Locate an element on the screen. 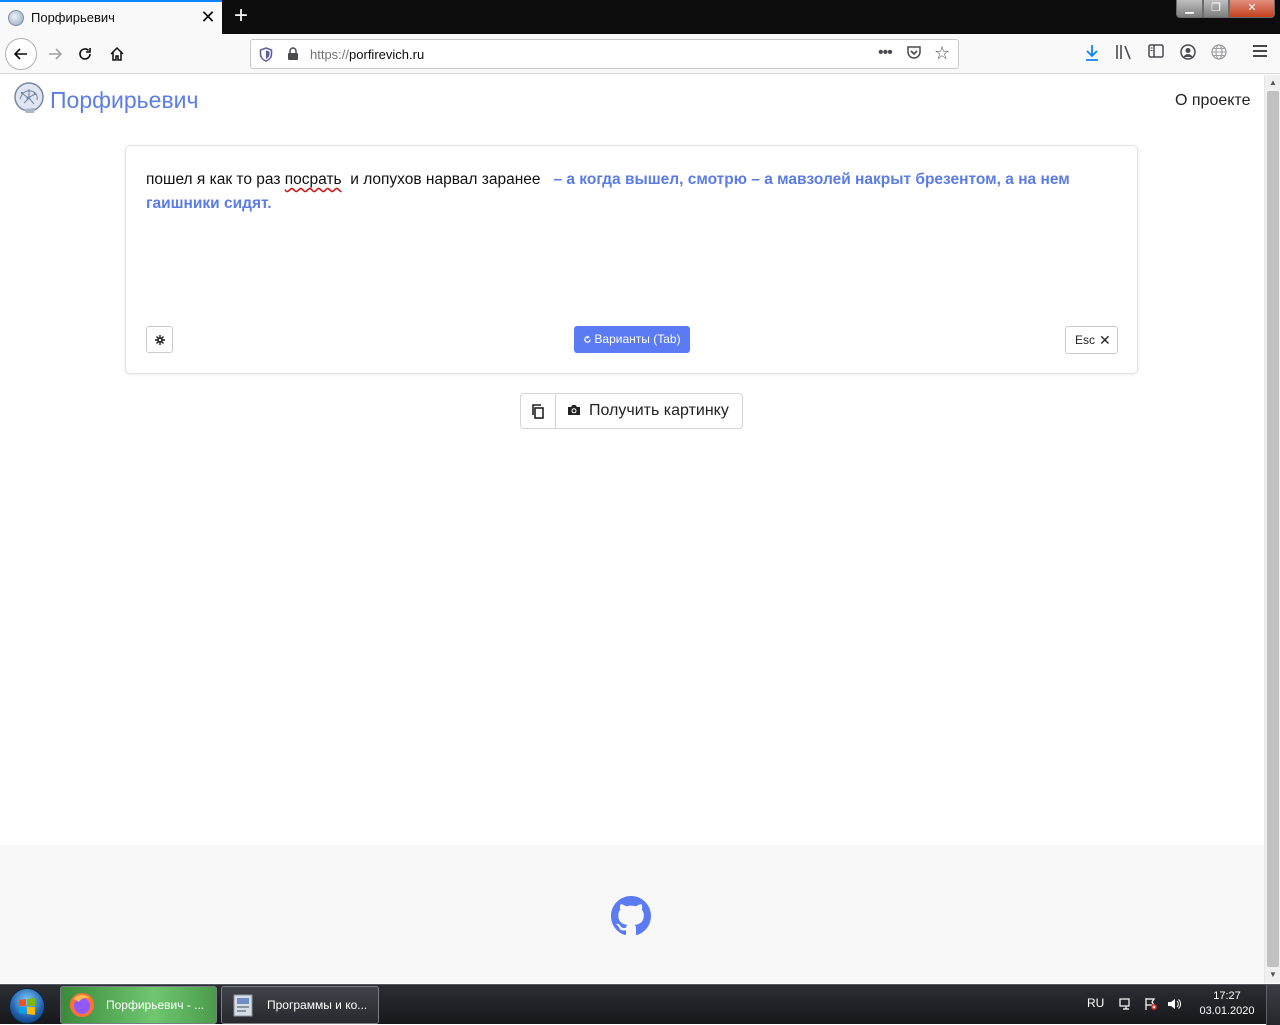 This screenshot has height=1025, width=1280. copy-icon is located at coordinates (538, 411).